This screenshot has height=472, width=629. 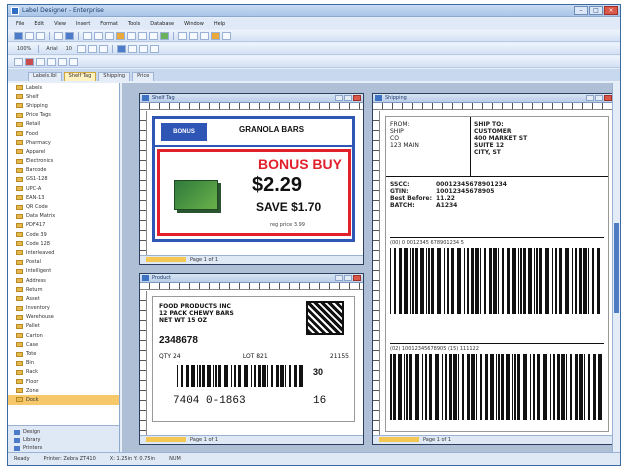 I want to click on line-tool-icon, so click(x=142, y=35).